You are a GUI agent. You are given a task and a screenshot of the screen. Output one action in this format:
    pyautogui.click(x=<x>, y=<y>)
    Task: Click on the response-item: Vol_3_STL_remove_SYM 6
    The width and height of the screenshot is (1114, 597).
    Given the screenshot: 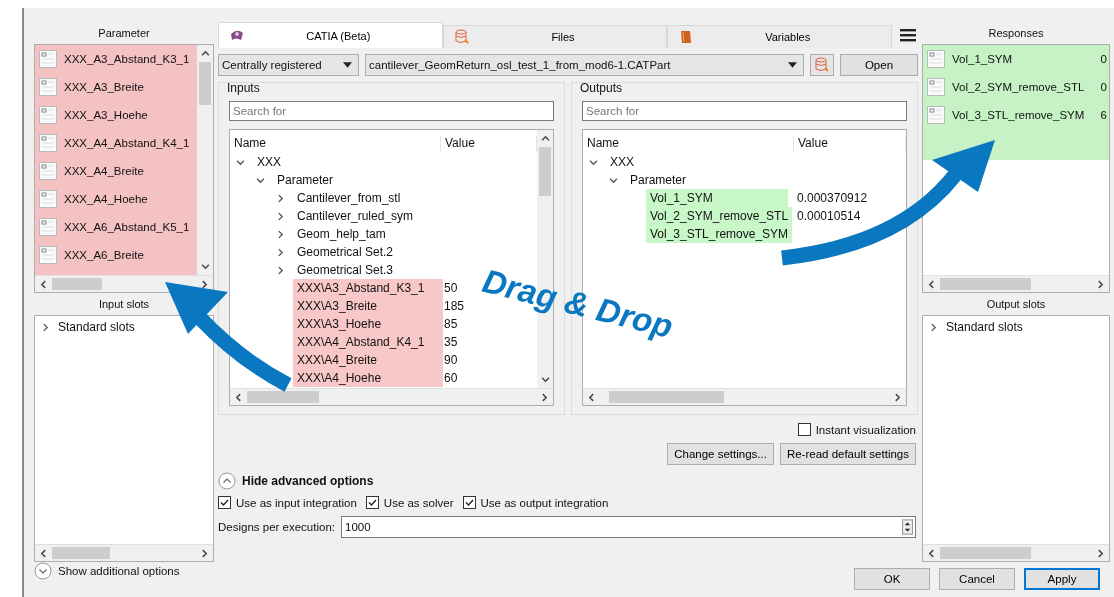 What is the action you would take?
    pyautogui.click(x=1016, y=115)
    